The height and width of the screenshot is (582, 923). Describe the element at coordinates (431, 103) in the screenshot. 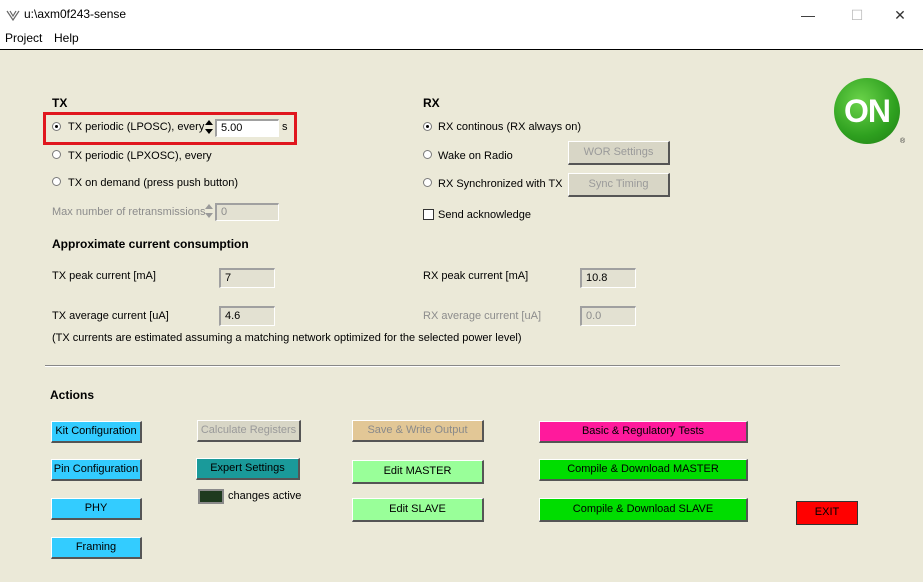

I see `rx-heading: RX` at that location.